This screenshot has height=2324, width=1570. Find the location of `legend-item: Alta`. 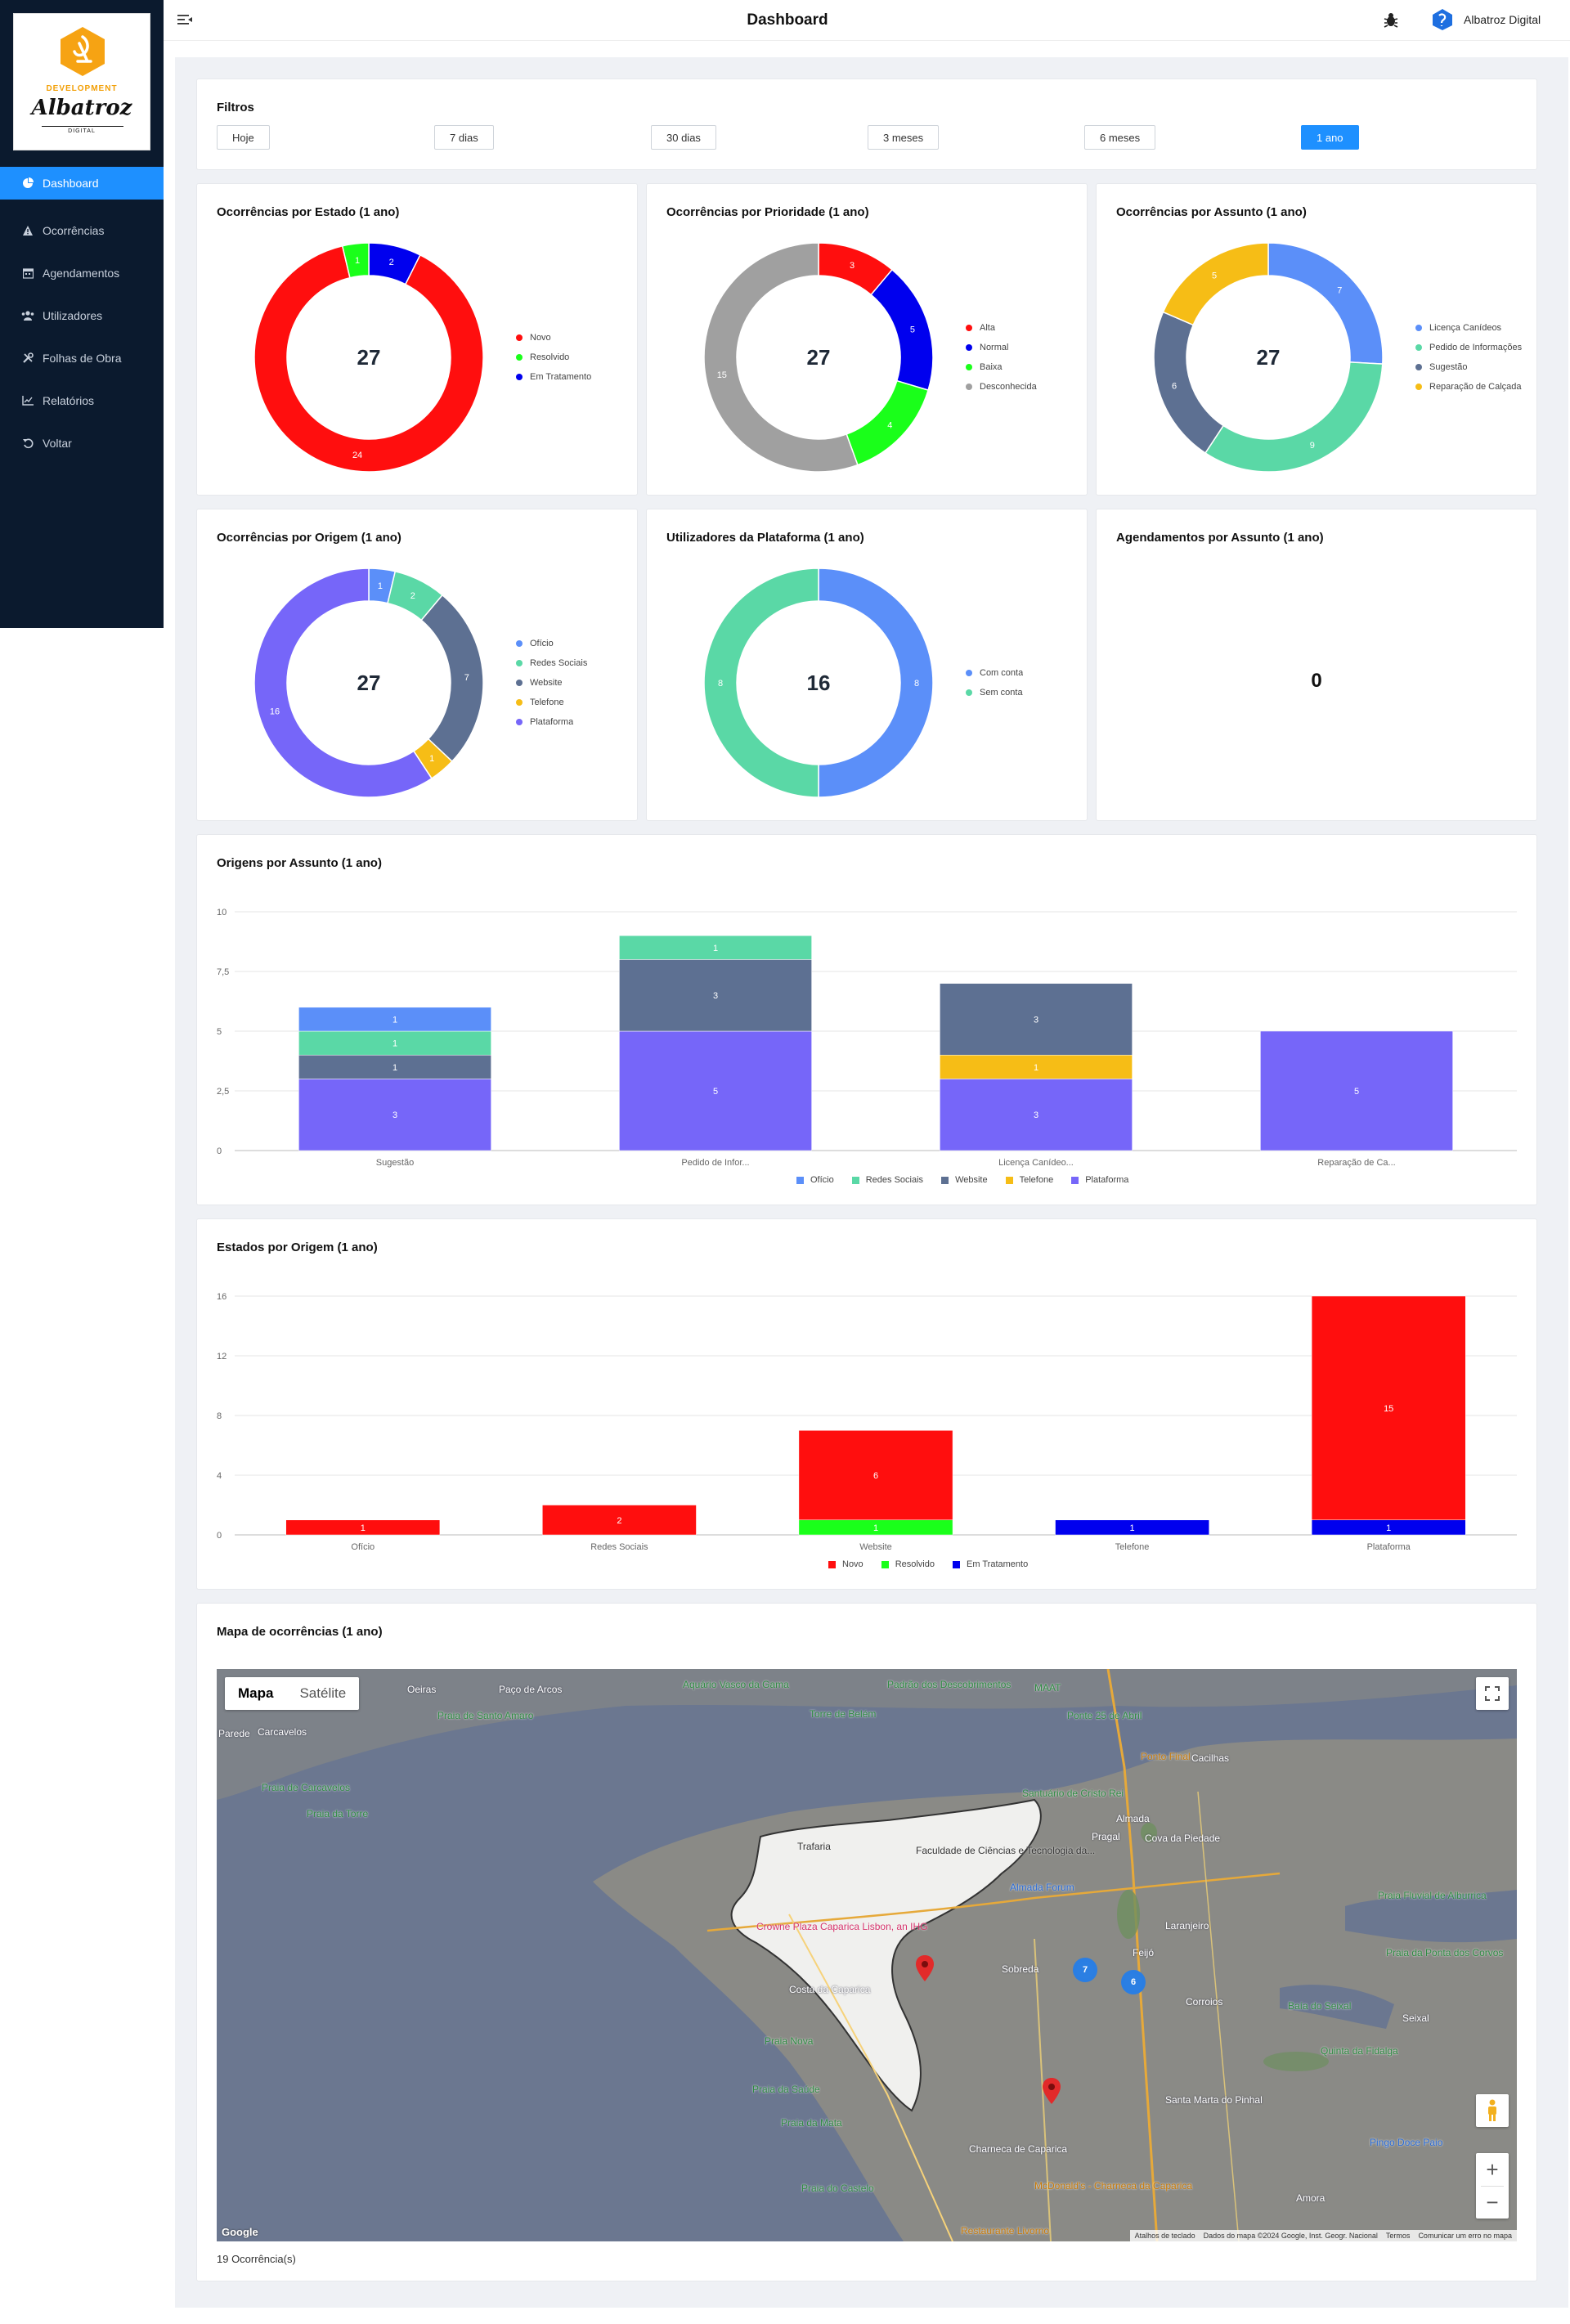

legend-item: Alta is located at coordinates (1002, 328).